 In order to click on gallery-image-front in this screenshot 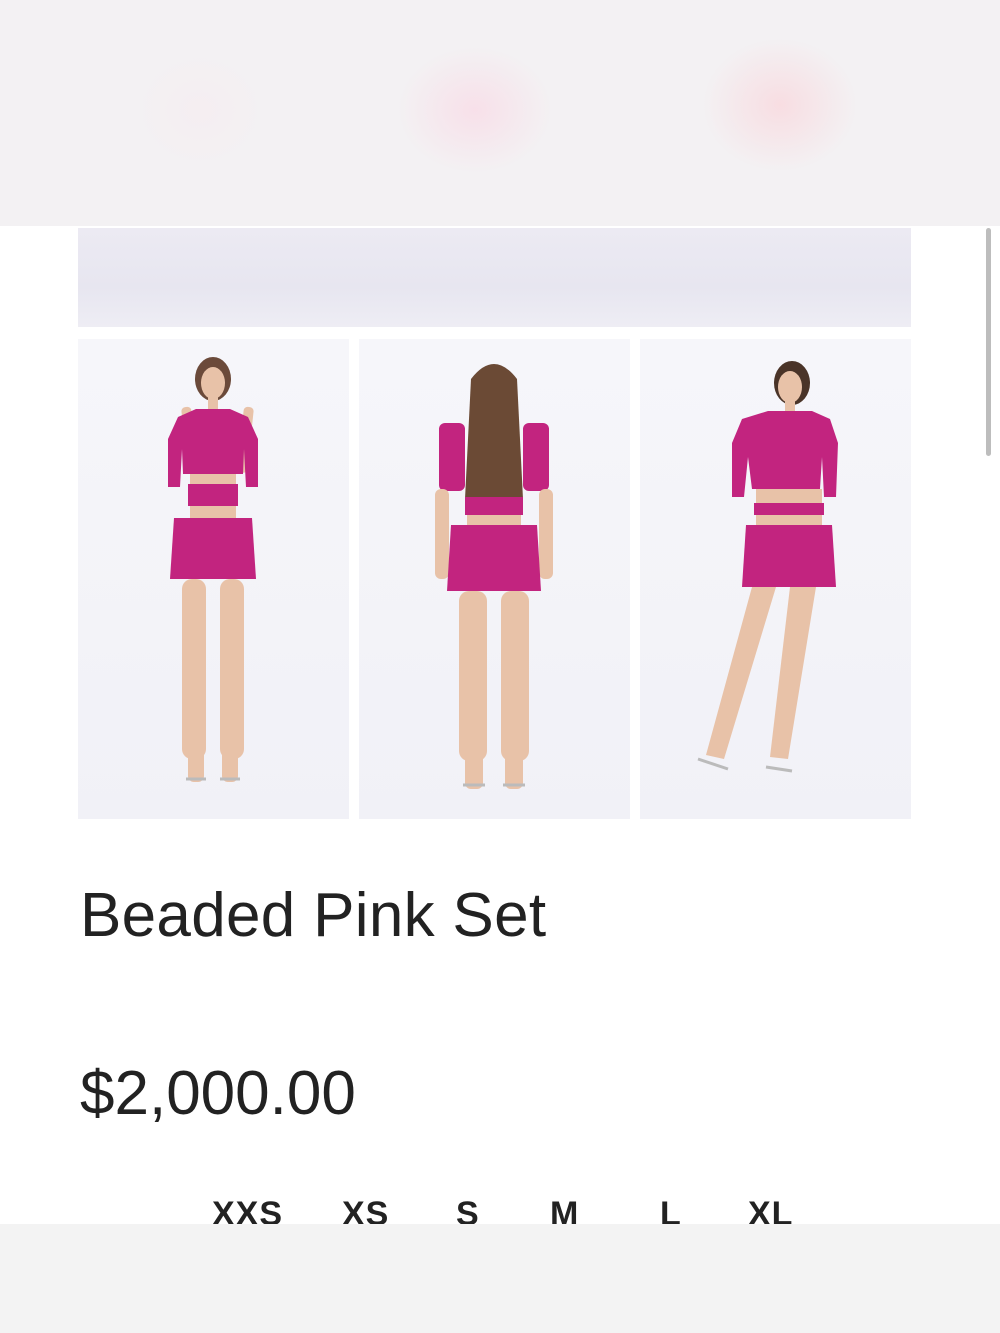, I will do `click(213, 579)`.